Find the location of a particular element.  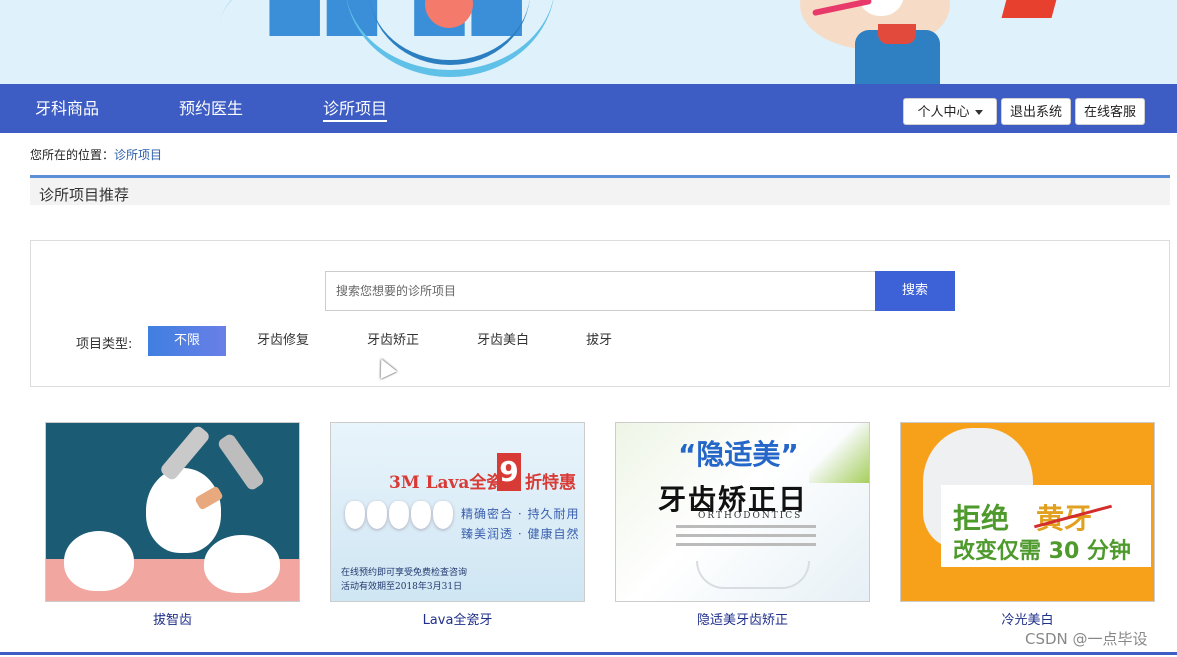

project-caption: 隐适美牙齿矫正 is located at coordinates (742, 618).